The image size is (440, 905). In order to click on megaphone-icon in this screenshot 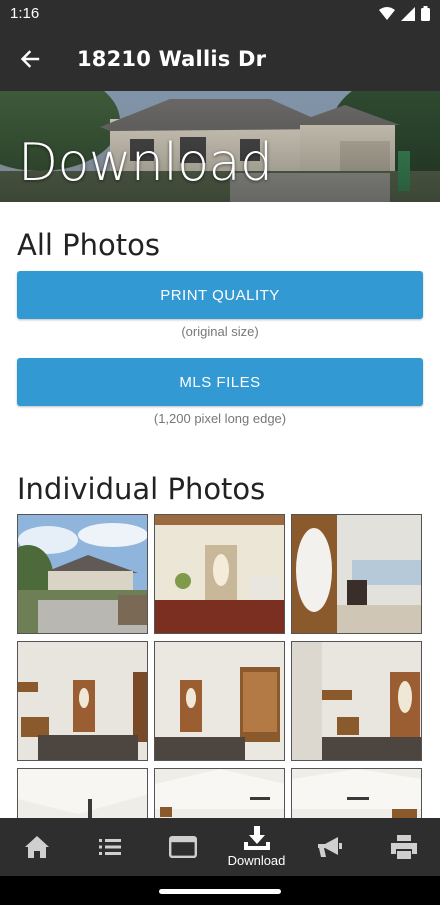, I will do `click(329, 847)`.